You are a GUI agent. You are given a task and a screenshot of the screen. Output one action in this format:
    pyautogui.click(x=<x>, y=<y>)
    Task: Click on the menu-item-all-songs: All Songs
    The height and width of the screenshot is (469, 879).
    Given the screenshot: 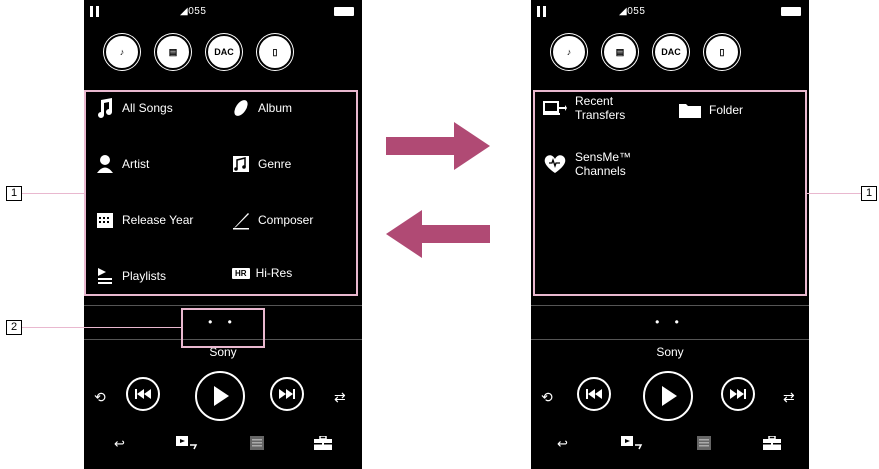 What is the action you would take?
    pyautogui.click(x=134, y=108)
    